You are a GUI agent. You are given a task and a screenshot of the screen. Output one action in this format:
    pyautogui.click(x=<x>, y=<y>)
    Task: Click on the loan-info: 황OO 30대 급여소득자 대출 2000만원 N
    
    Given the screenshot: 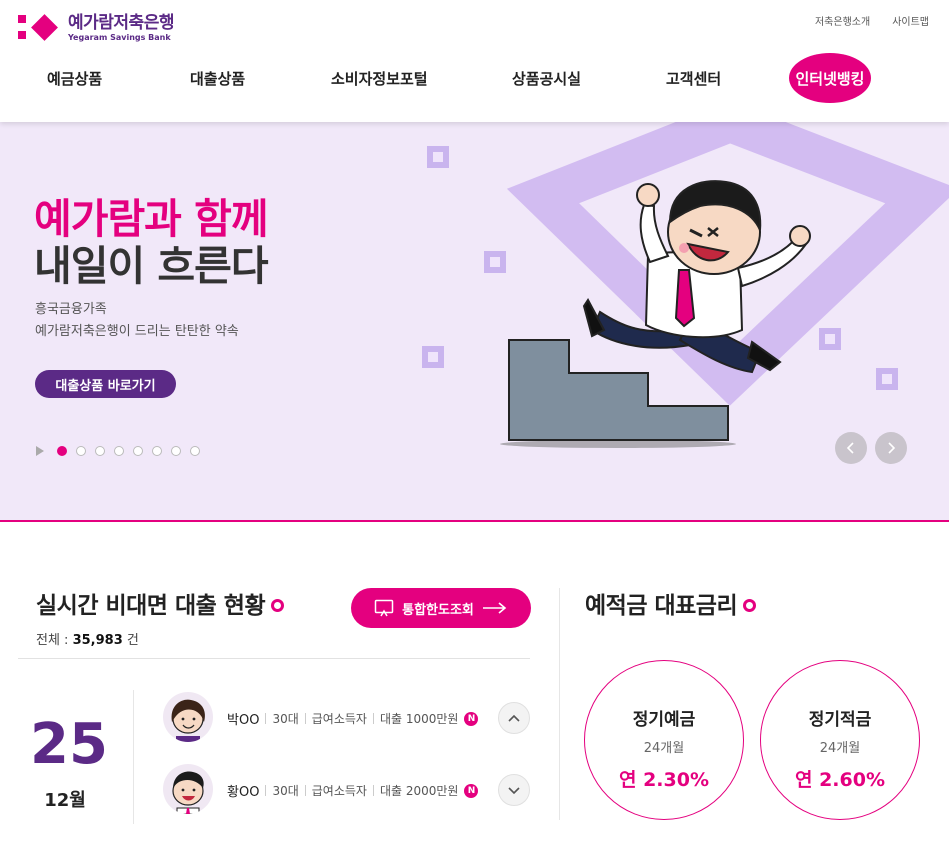 What is the action you would take?
    pyautogui.click(x=353, y=790)
    